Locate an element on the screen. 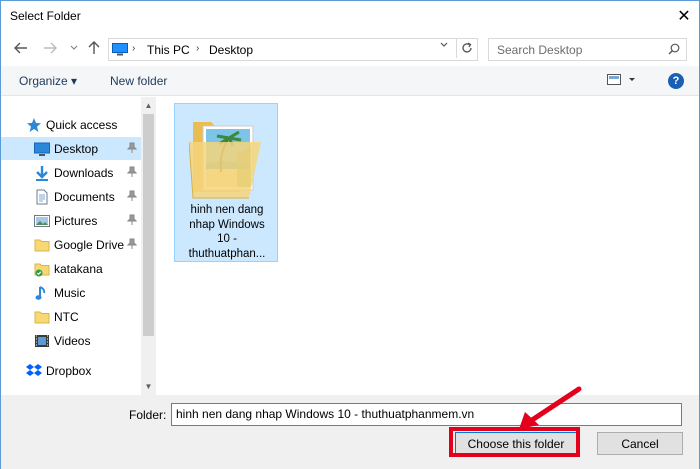 The height and width of the screenshot is (469, 700). sidebar-item-videos: Videos is located at coordinates (71, 340).